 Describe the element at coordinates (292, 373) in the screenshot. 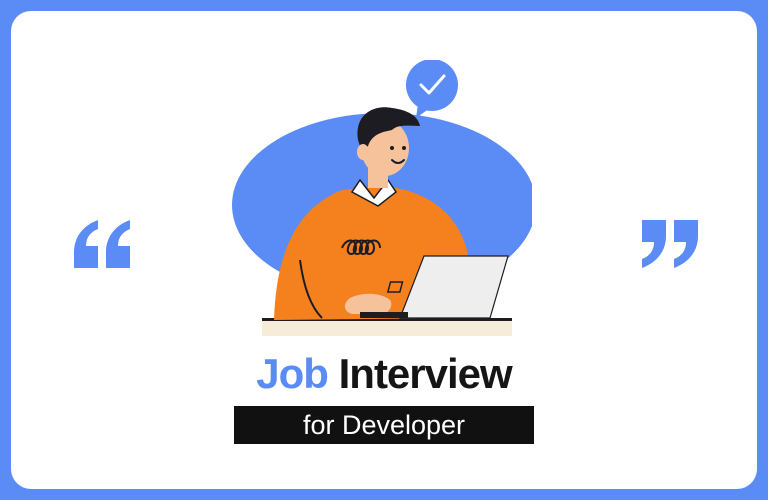

I see `title-word-job: Job` at that location.